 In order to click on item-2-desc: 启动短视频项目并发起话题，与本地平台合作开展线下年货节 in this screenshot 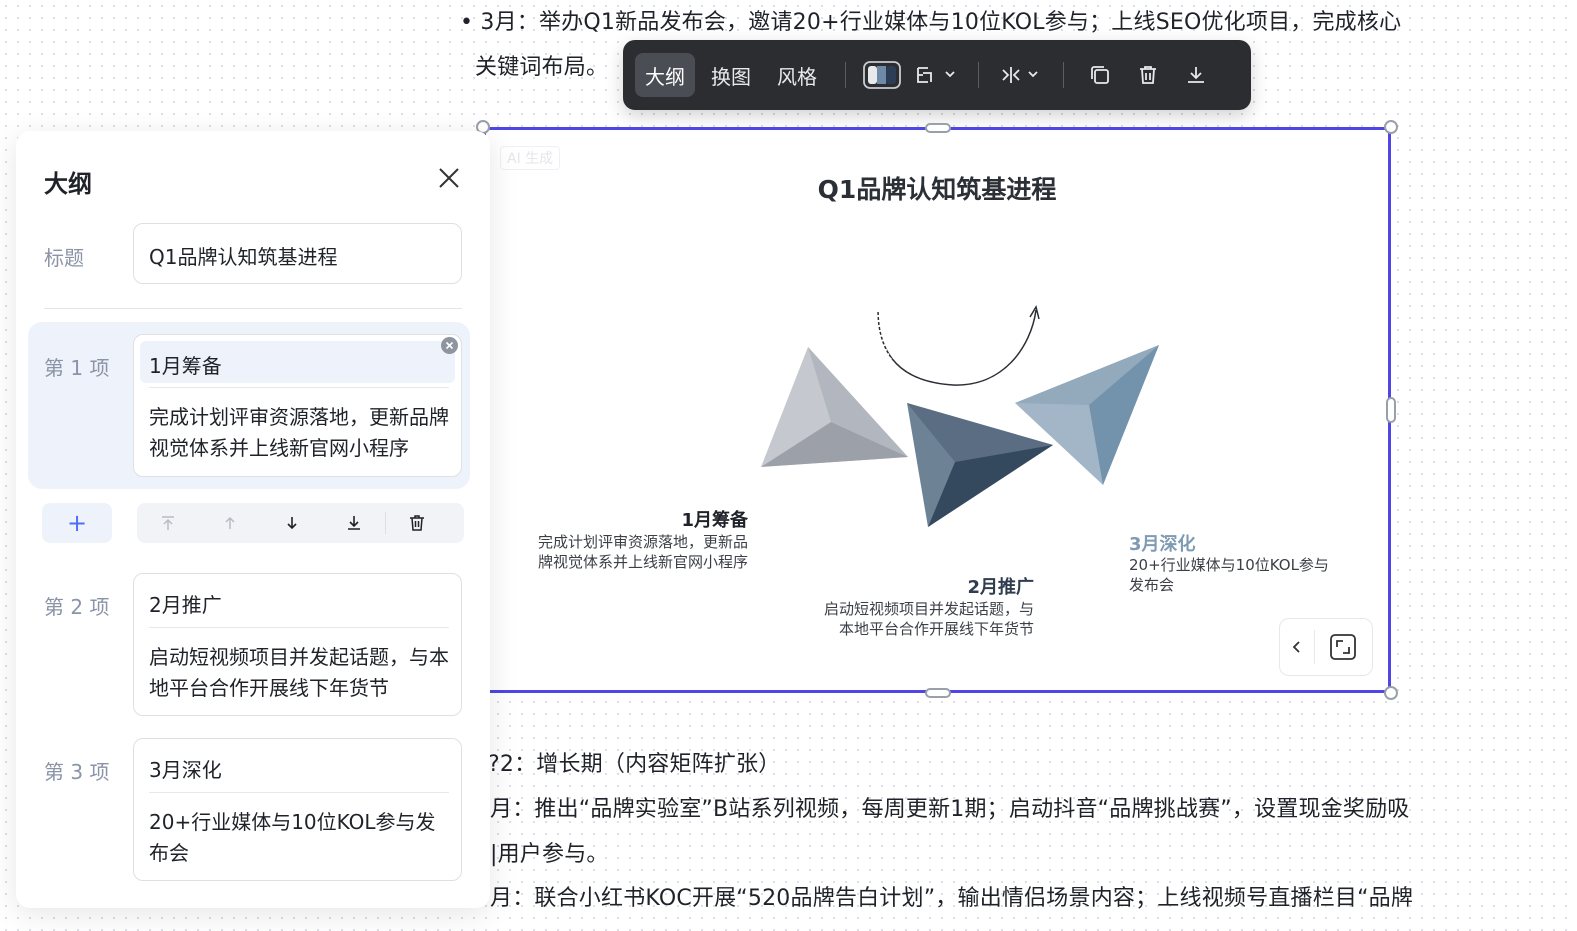, I will do `click(299, 673)`.